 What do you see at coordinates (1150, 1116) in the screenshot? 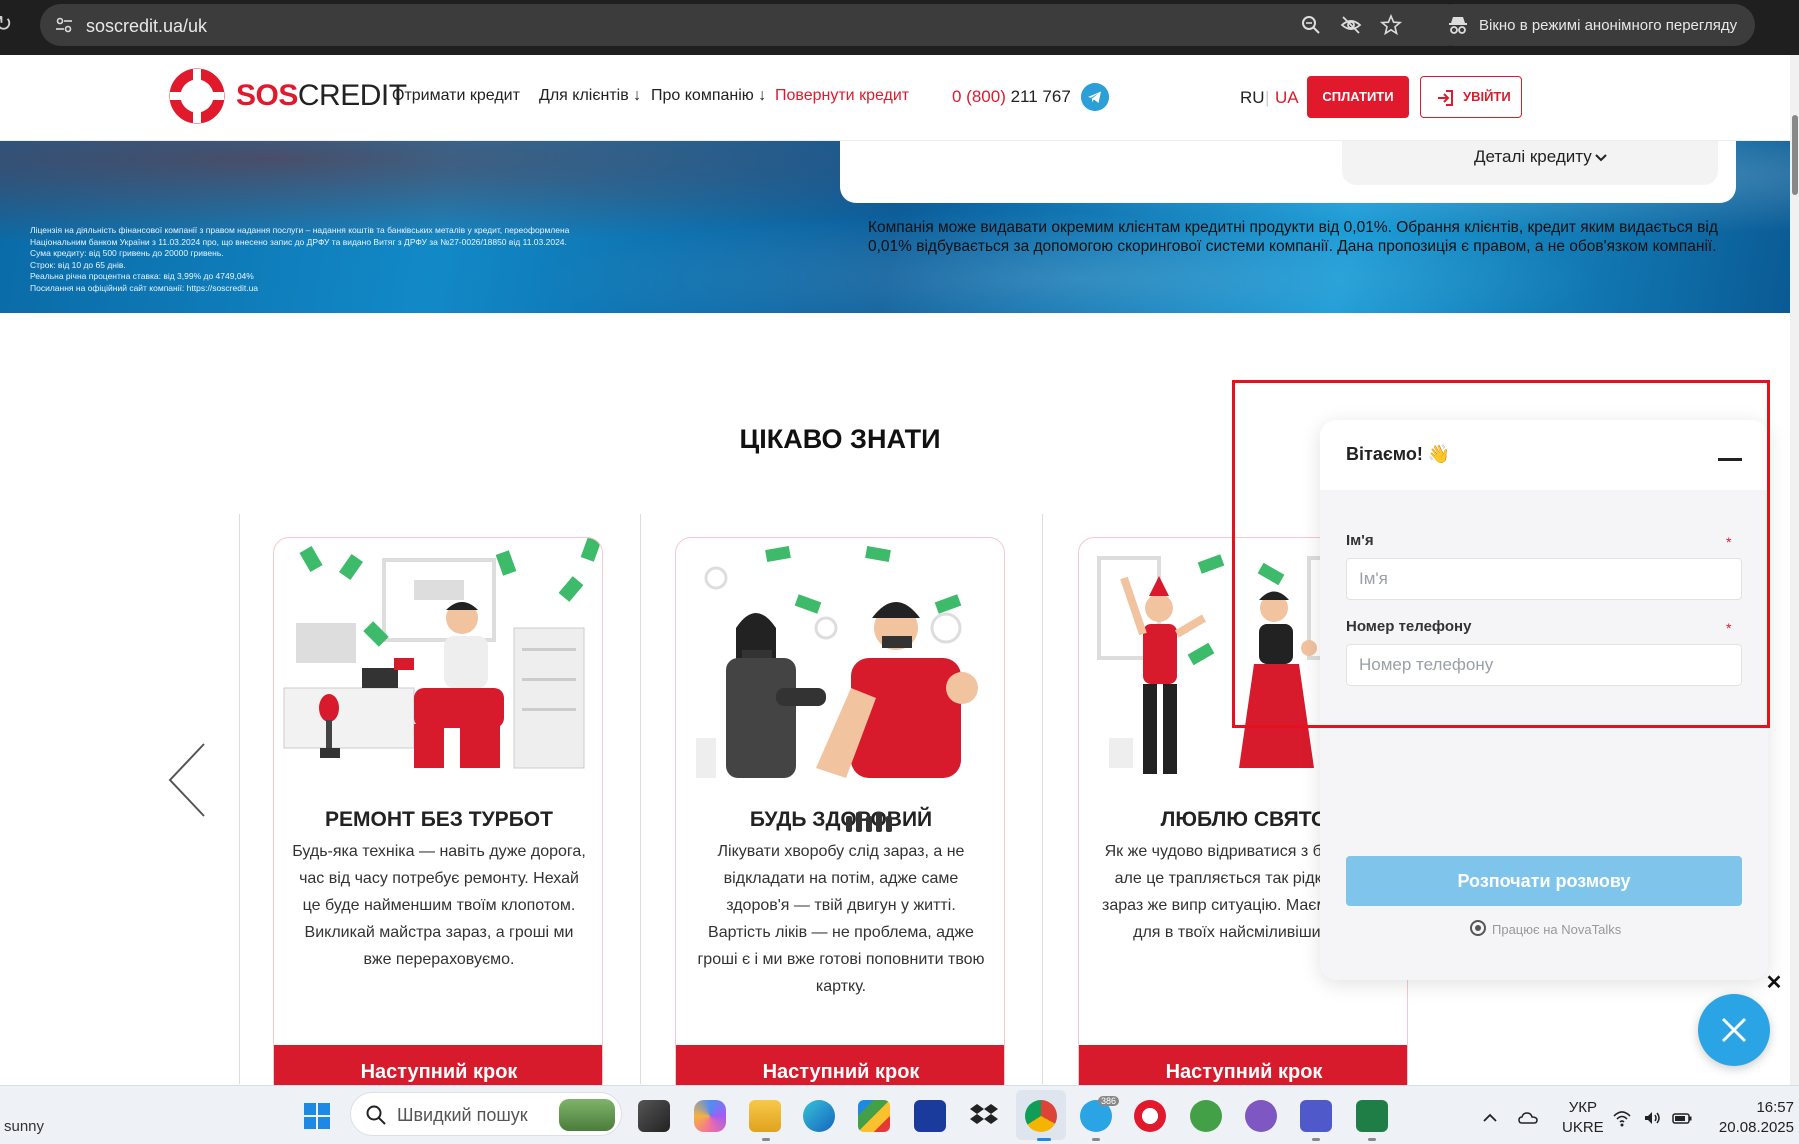
I see `opera-icon` at bounding box center [1150, 1116].